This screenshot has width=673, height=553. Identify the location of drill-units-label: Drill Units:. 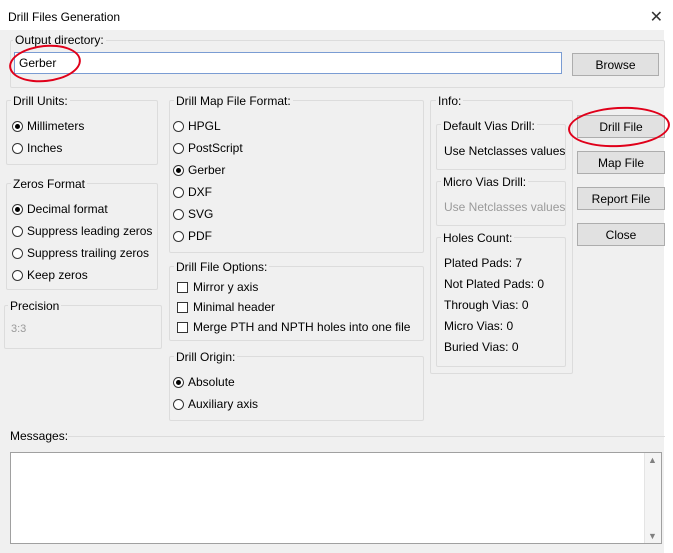
(40, 101).